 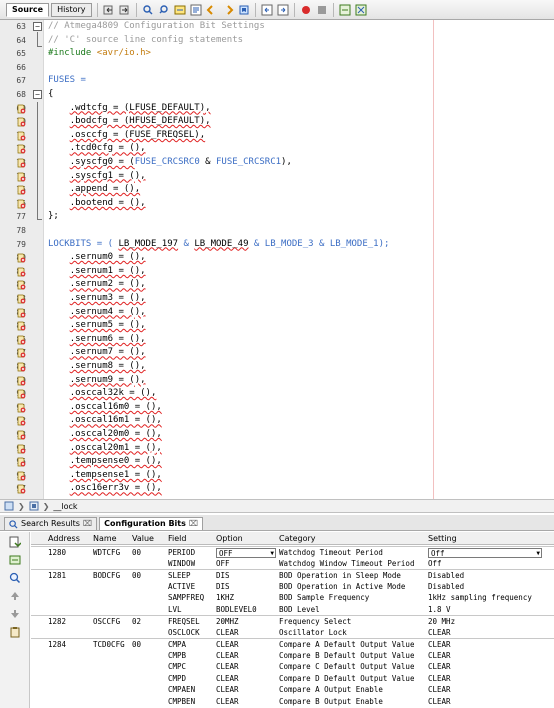 What do you see at coordinates (64, 538) in the screenshot?
I see `column-header-address: Address` at bounding box center [64, 538].